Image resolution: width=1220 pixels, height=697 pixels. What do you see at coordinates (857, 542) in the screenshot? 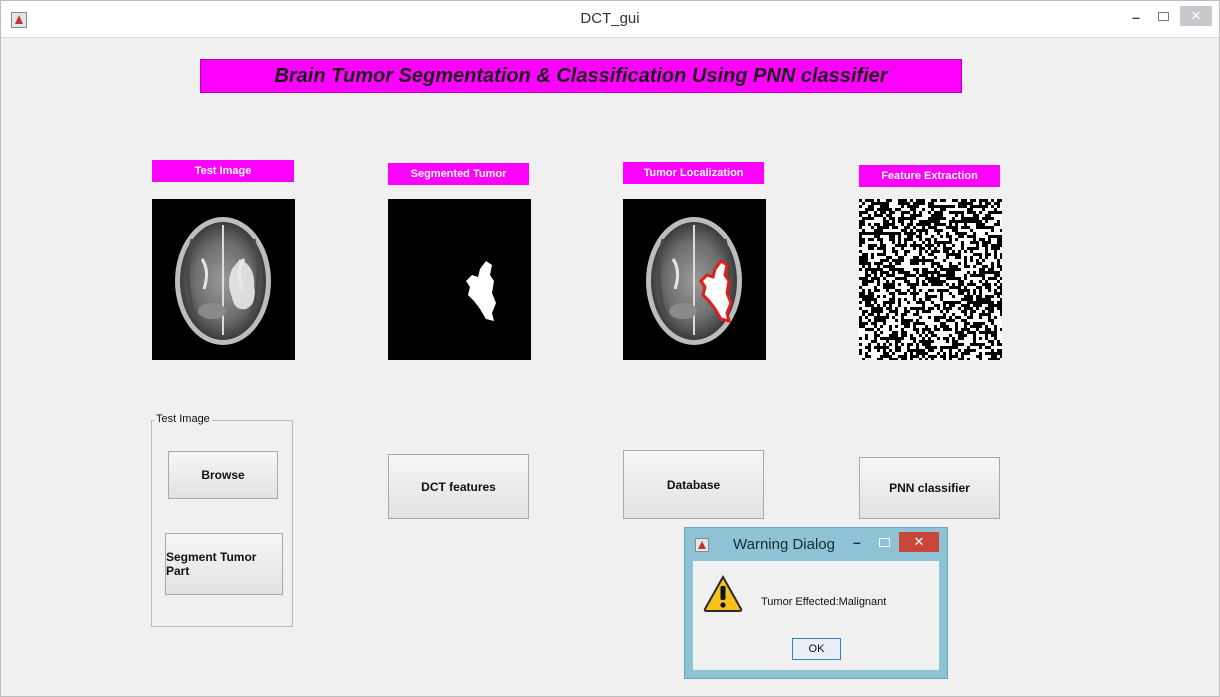
I see `dialog-minimize-button: –` at bounding box center [857, 542].